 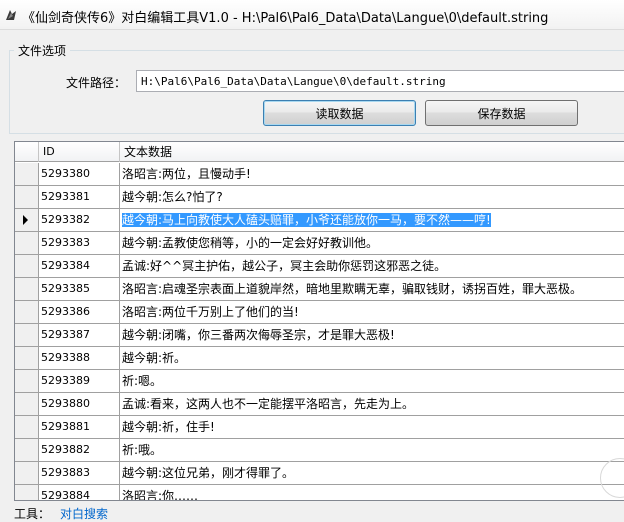 I want to click on current-row-arrow-icon, so click(x=25, y=220).